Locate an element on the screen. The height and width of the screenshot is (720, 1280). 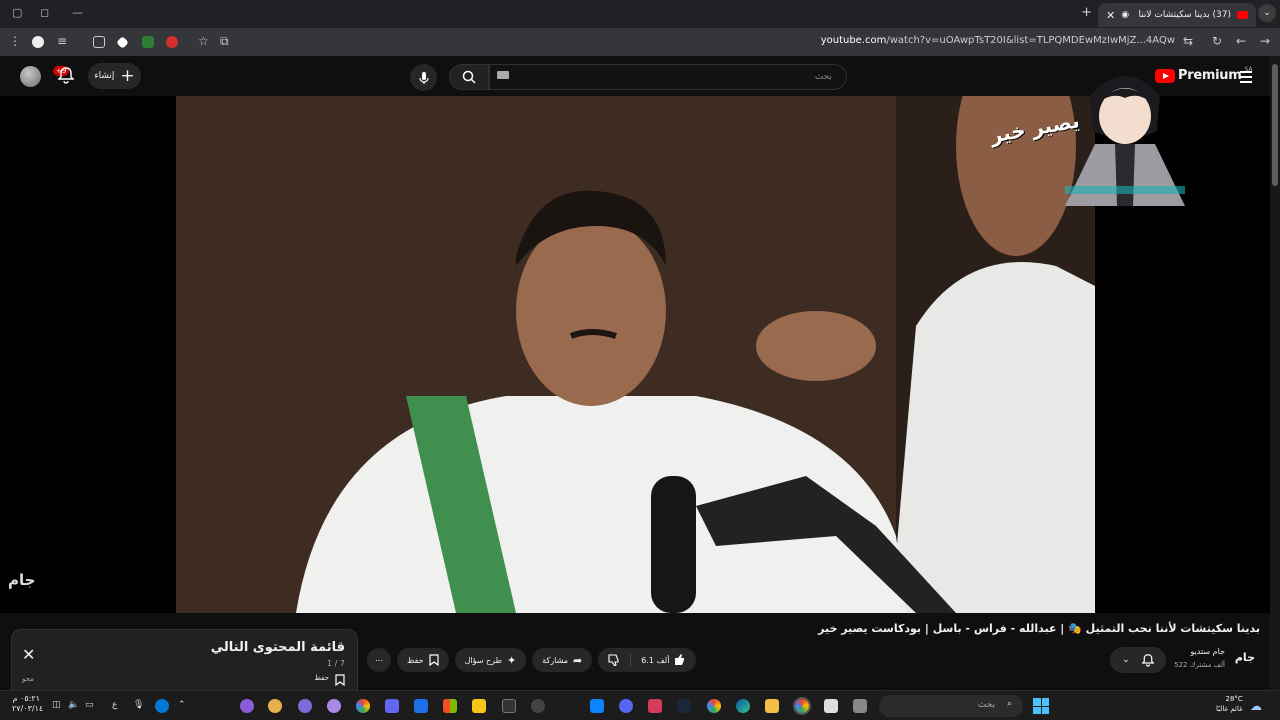
save-button: حفظ is located at coordinates (423, 660).